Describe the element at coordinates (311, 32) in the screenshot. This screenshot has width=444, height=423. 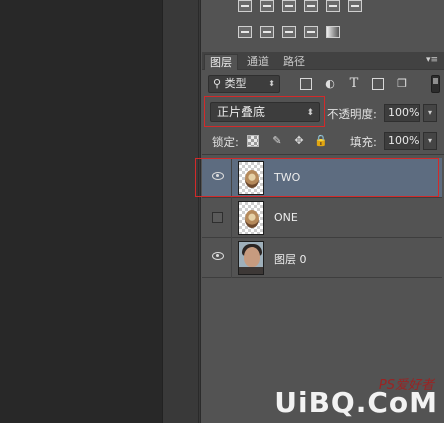
I see `selective-color-icon` at that location.